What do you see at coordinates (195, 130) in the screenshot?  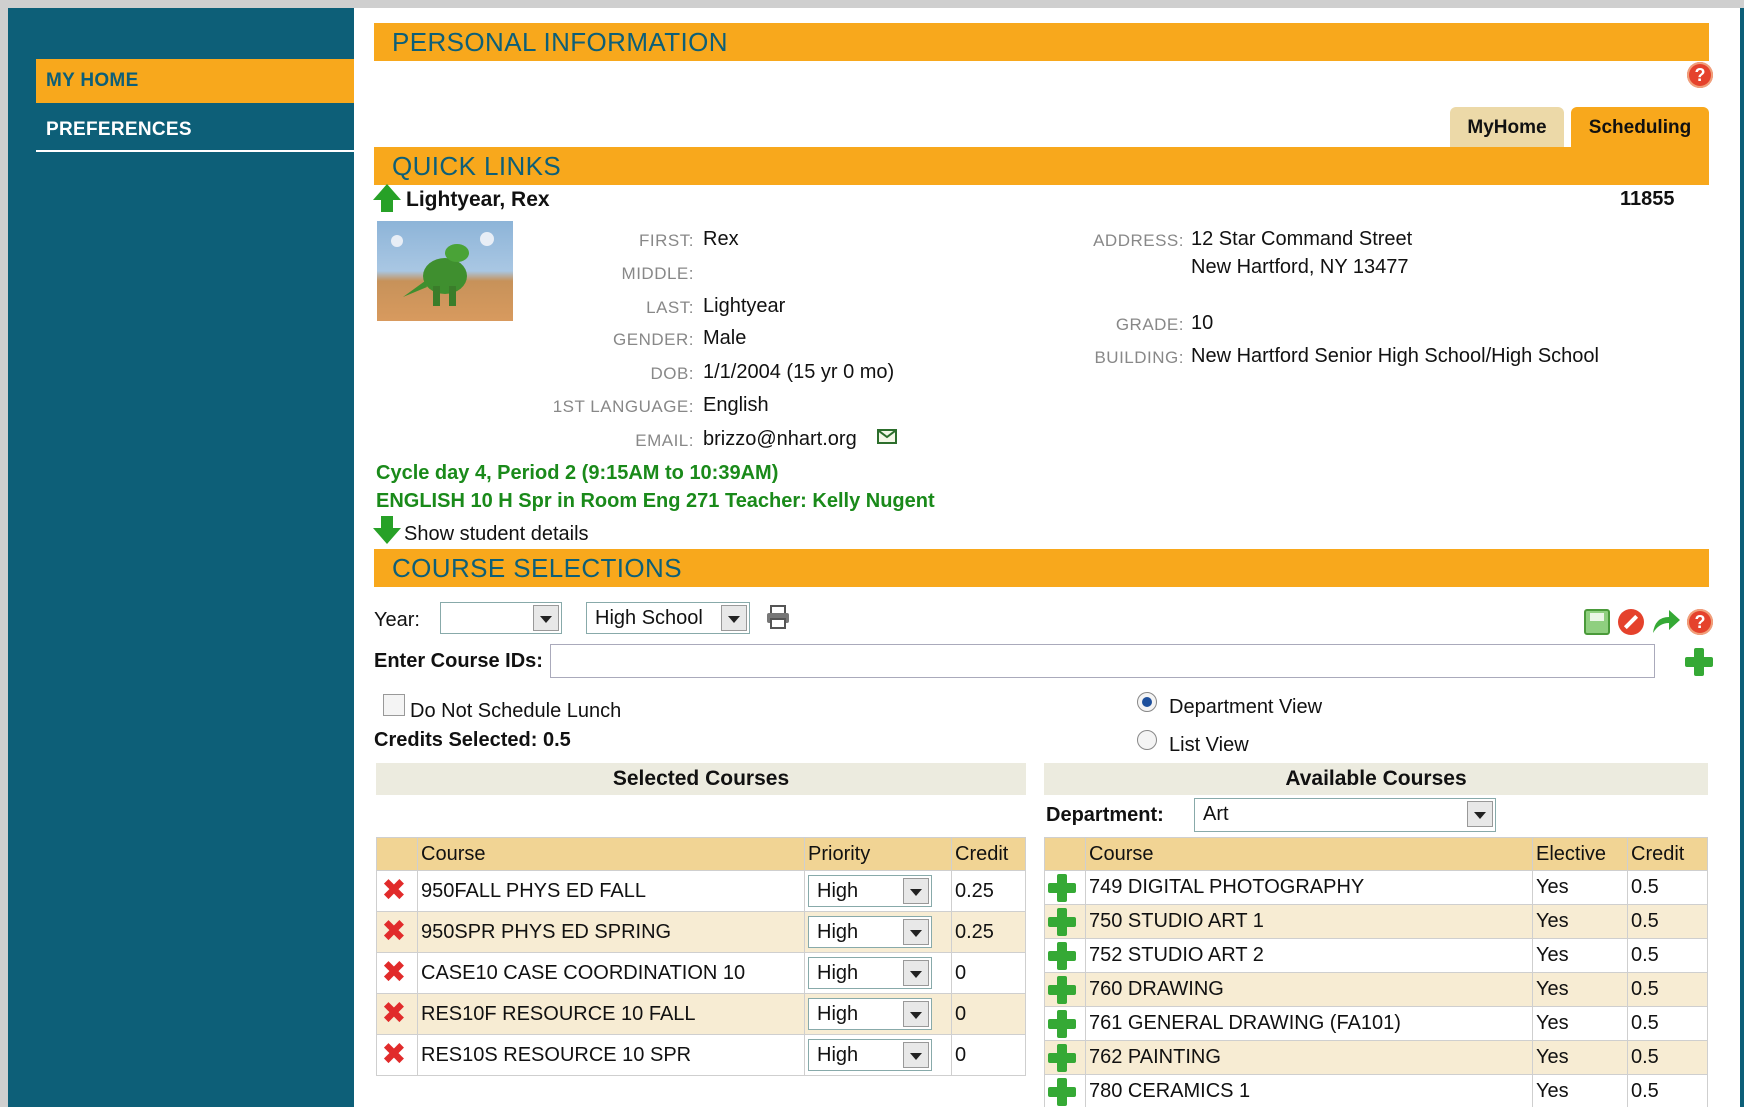 I see `sidebar-item-preferences: PREFERENCES` at bounding box center [195, 130].